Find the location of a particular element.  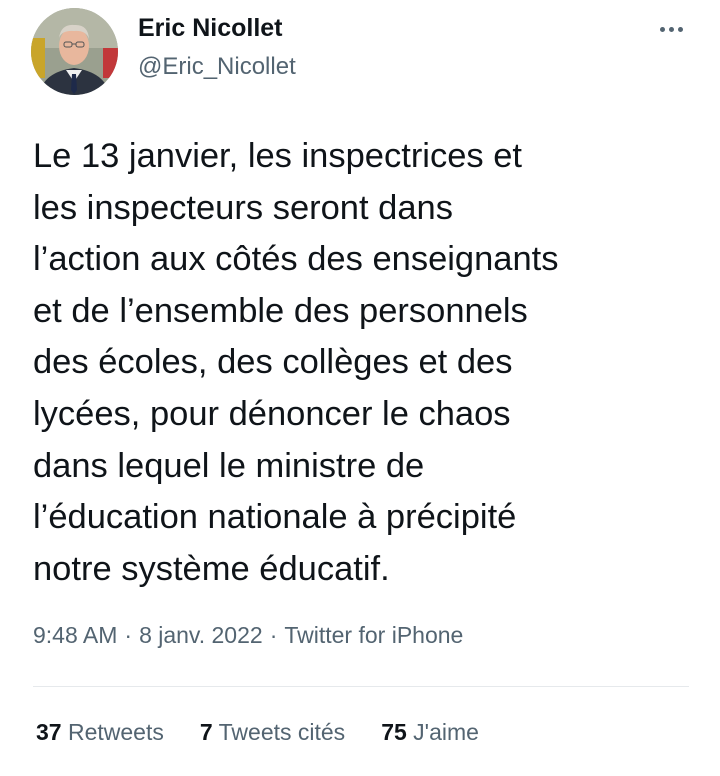

retweets-count: 37 is located at coordinates (49, 732).